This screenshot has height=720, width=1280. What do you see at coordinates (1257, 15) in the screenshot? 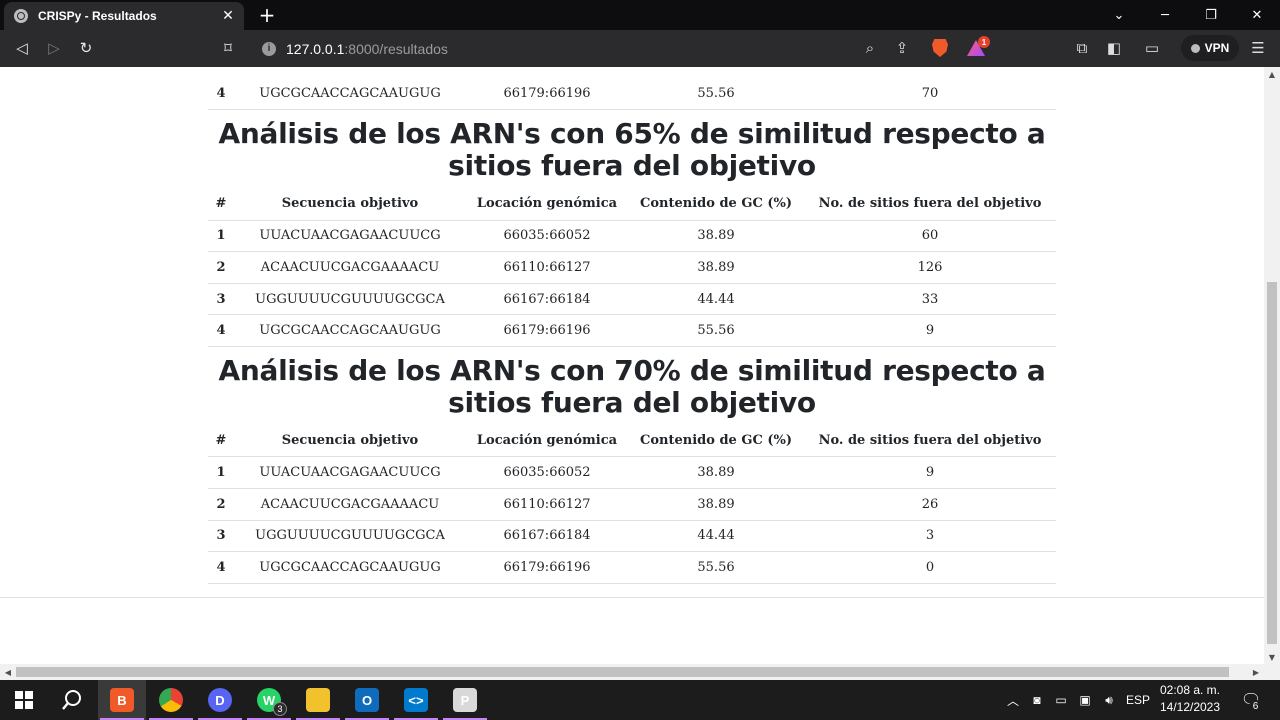
I see `close-window-button: ✕` at bounding box center [1257, 15].